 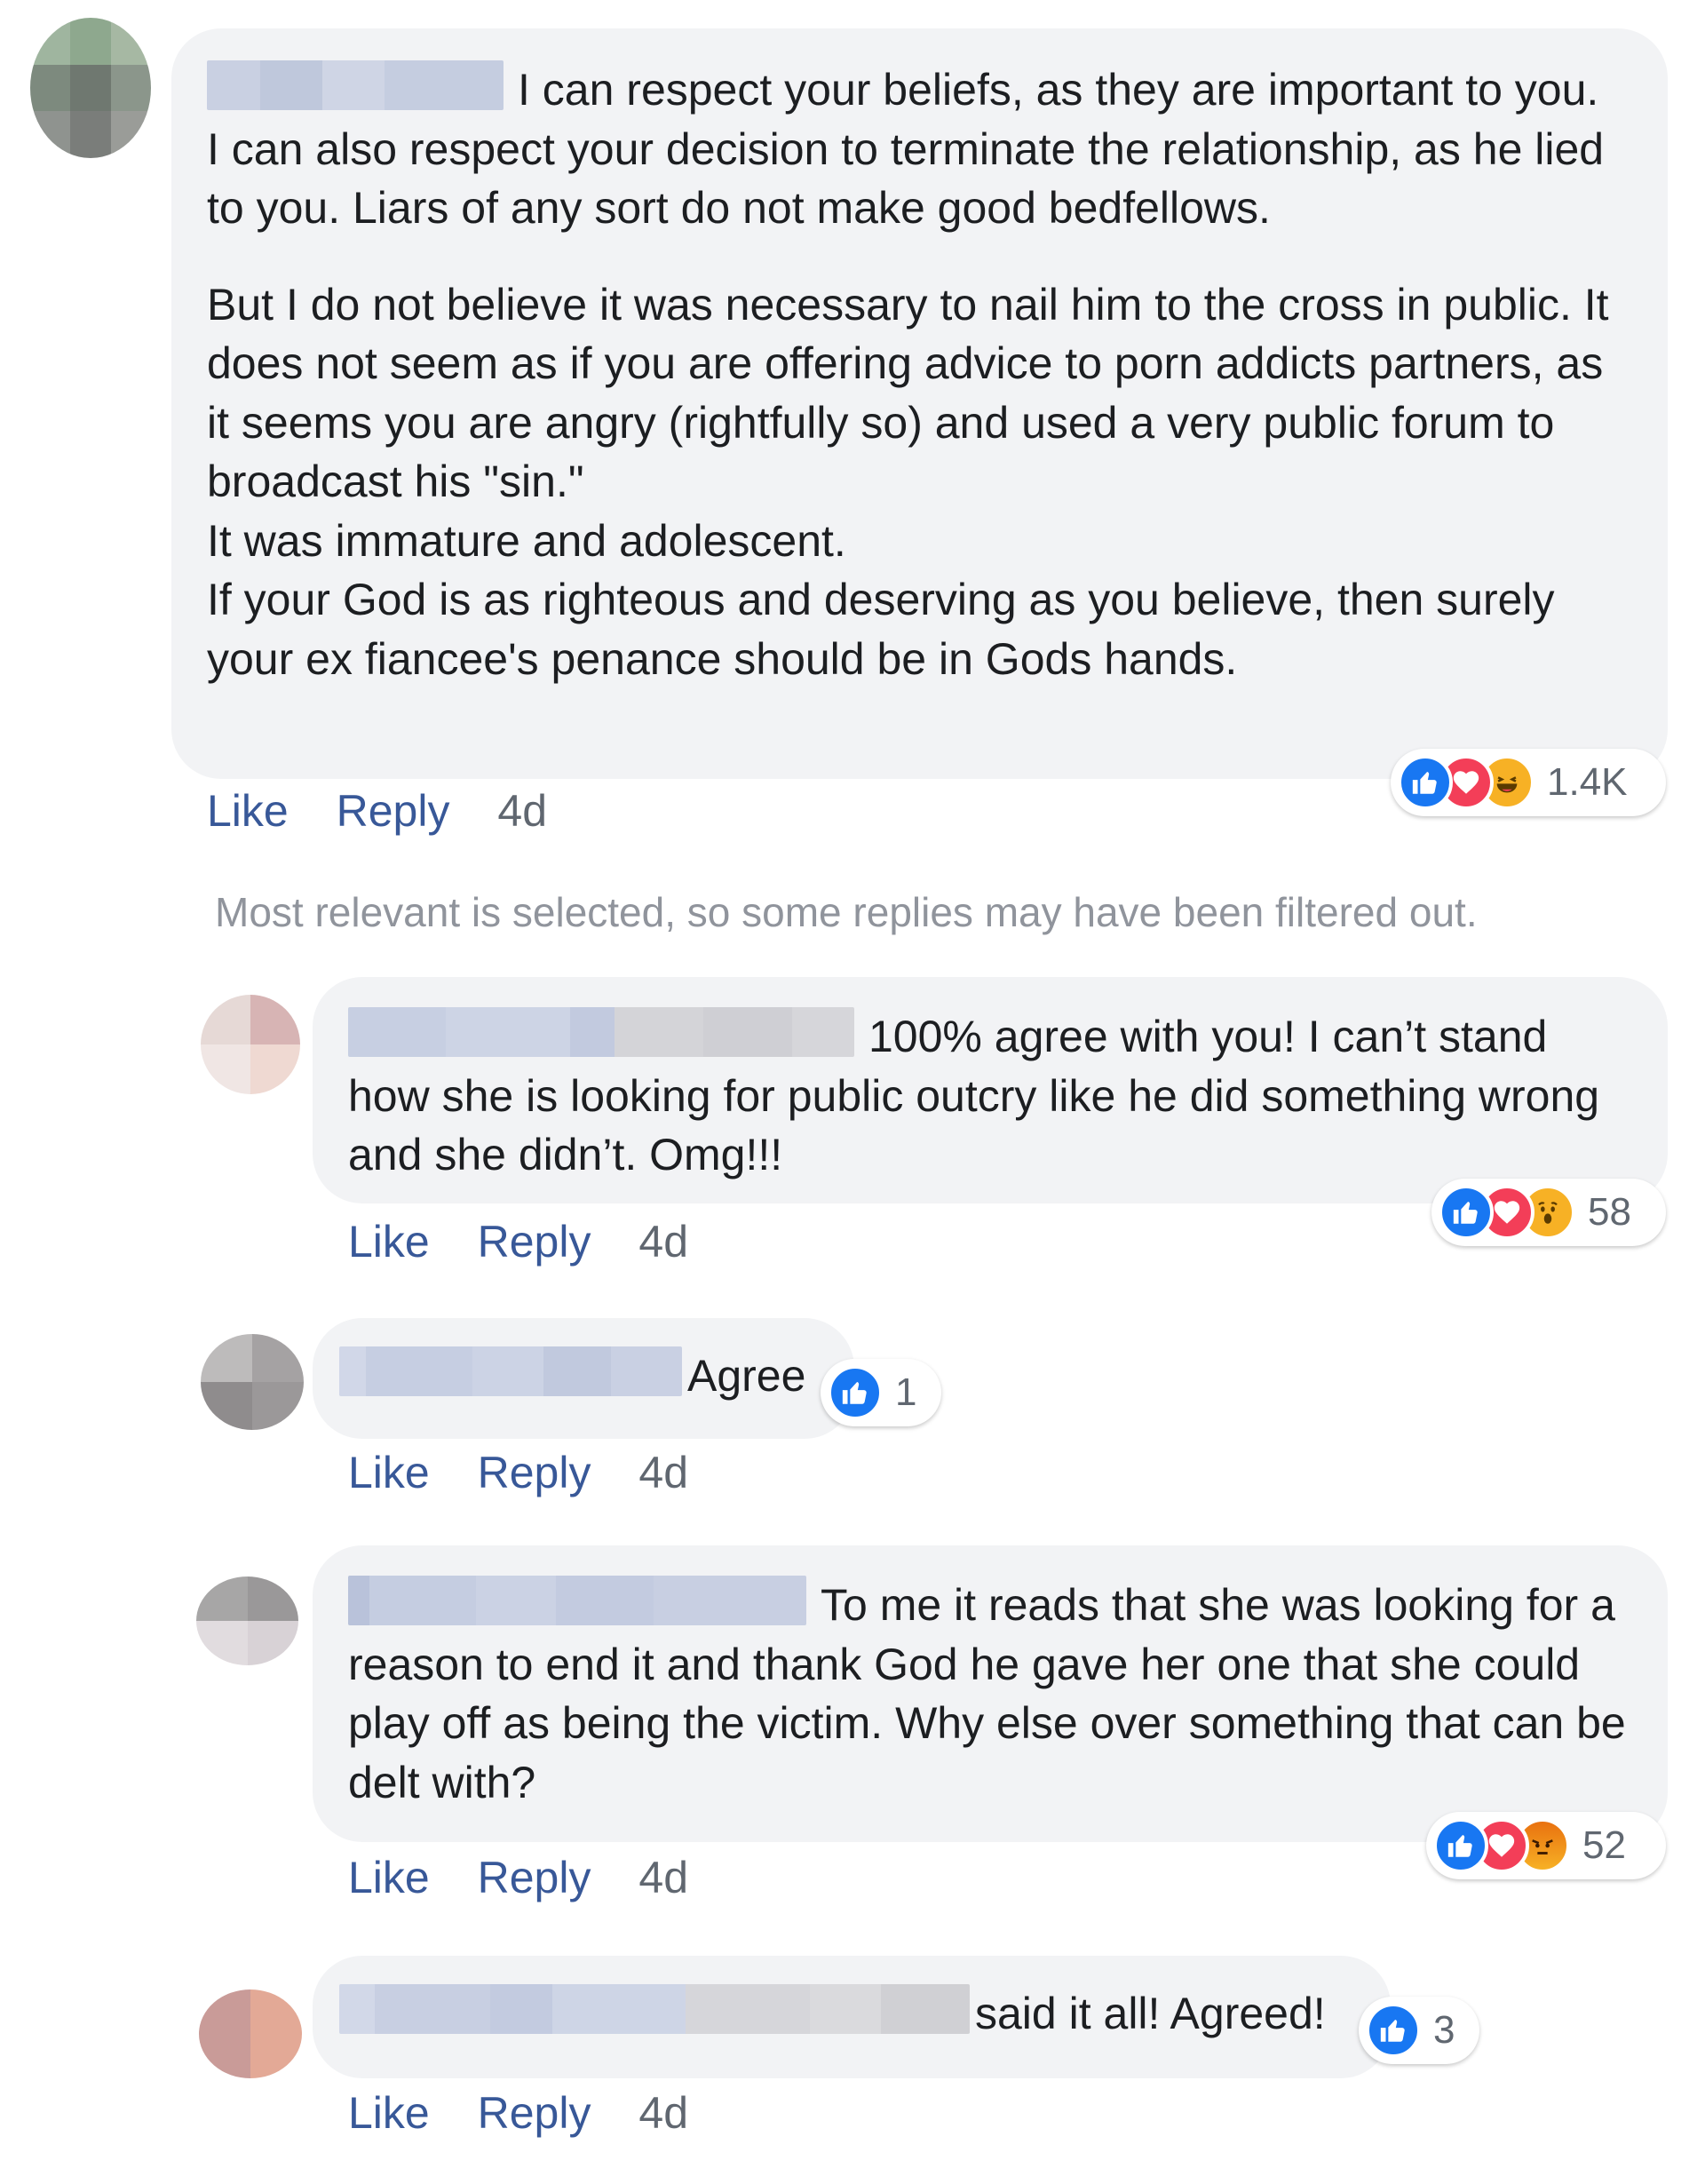 I want to click on reaction-summary: 3, so click(x=1419, y=2030).